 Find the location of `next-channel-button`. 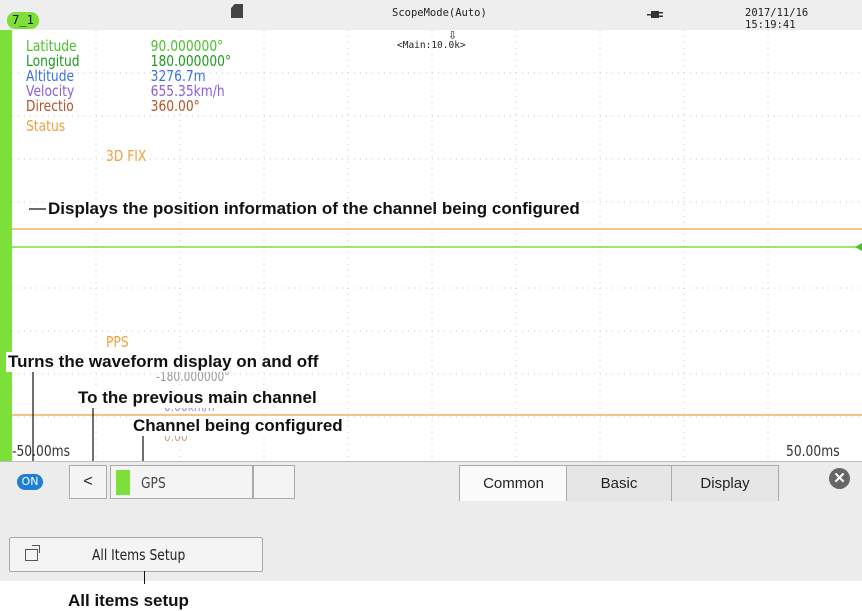

next-channel-button is located at coordinates (274, 482).